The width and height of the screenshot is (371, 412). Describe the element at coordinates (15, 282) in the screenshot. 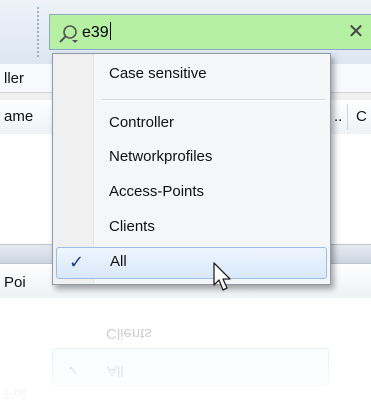

I see `lower-panel-label: Poi` at that location.